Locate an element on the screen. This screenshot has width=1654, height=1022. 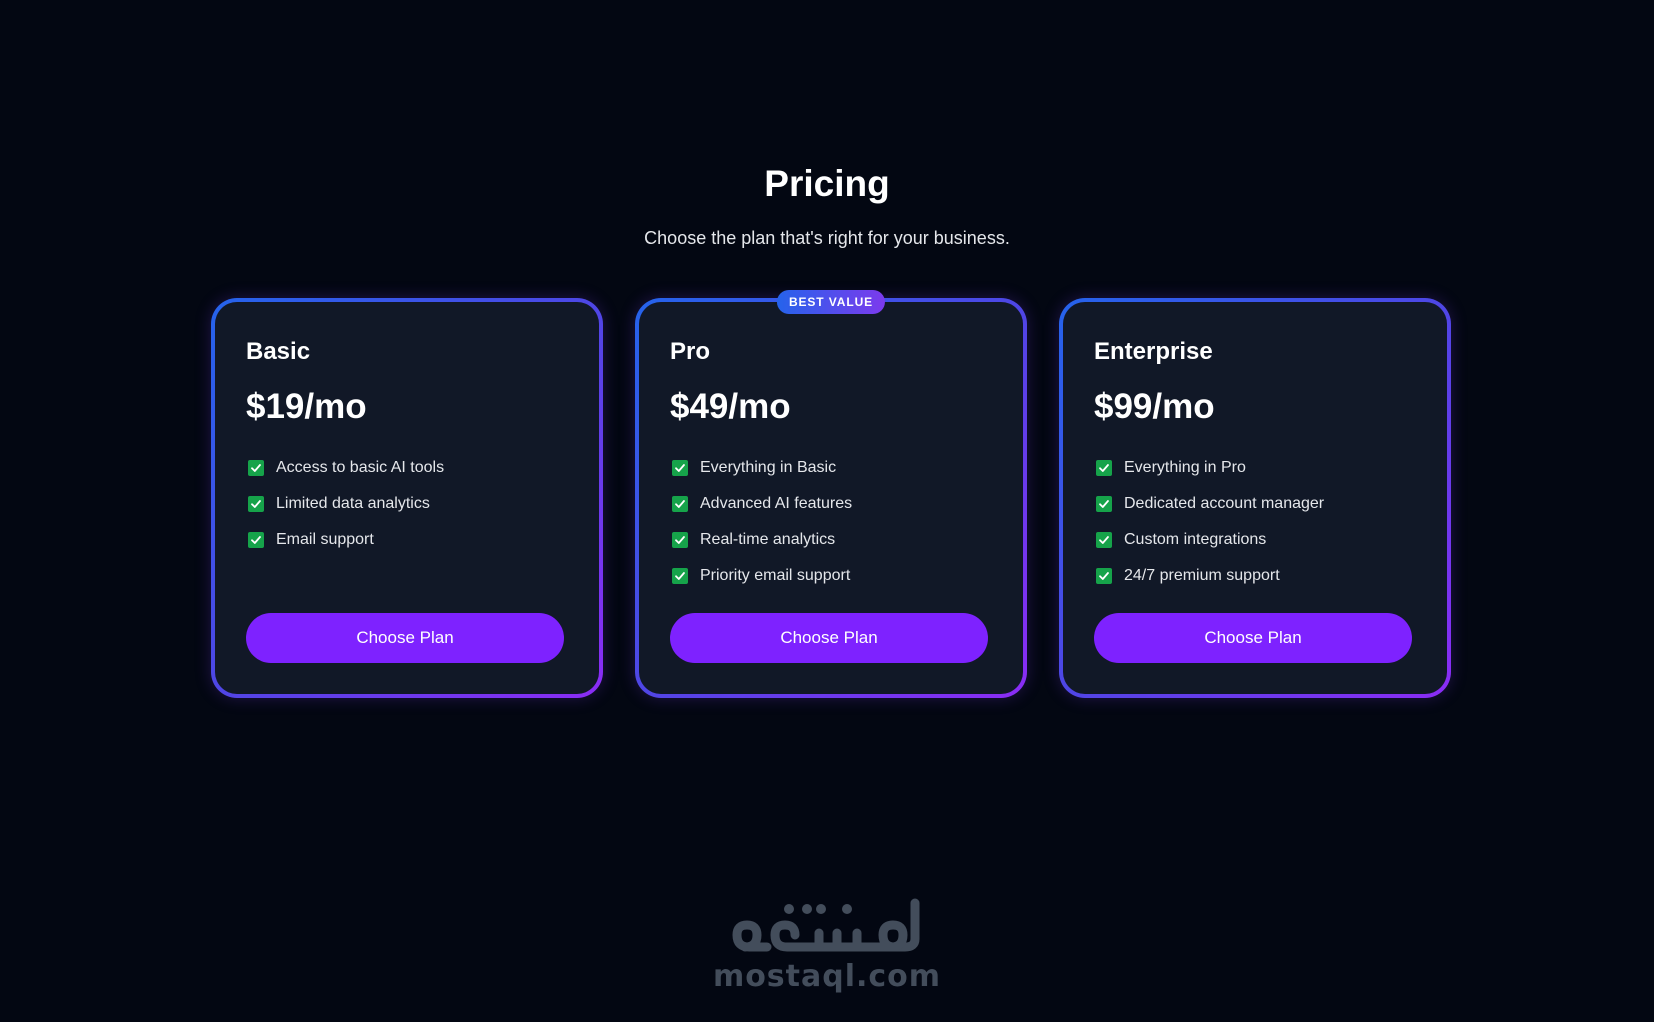
feature-label: Access to basic AI tools is located at coordinates (360, 467).